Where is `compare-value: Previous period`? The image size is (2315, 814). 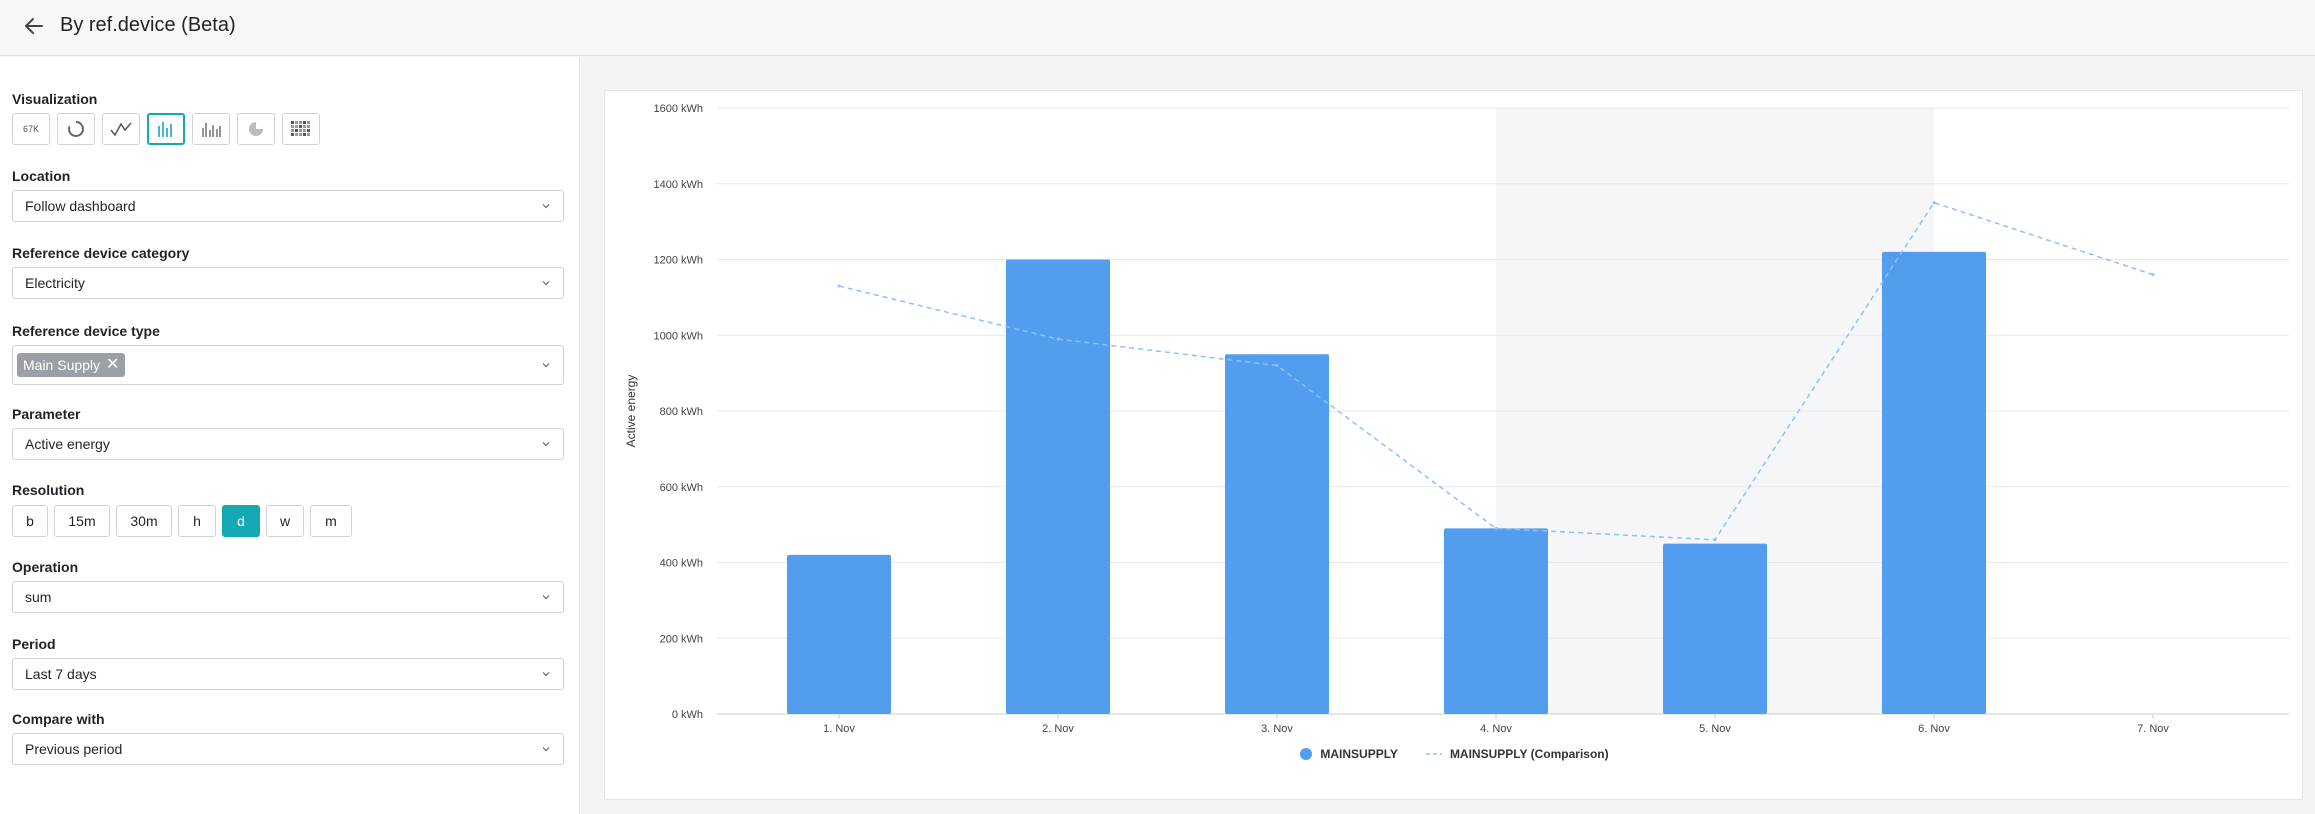
compare-value: Previous period is located at coordinates (74, 749).